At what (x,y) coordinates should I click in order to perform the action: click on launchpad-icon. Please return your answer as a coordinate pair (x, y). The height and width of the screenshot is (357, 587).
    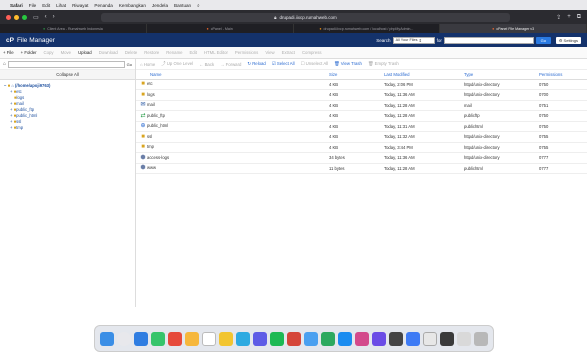
    Looking at the image, I should click on (123, 338).